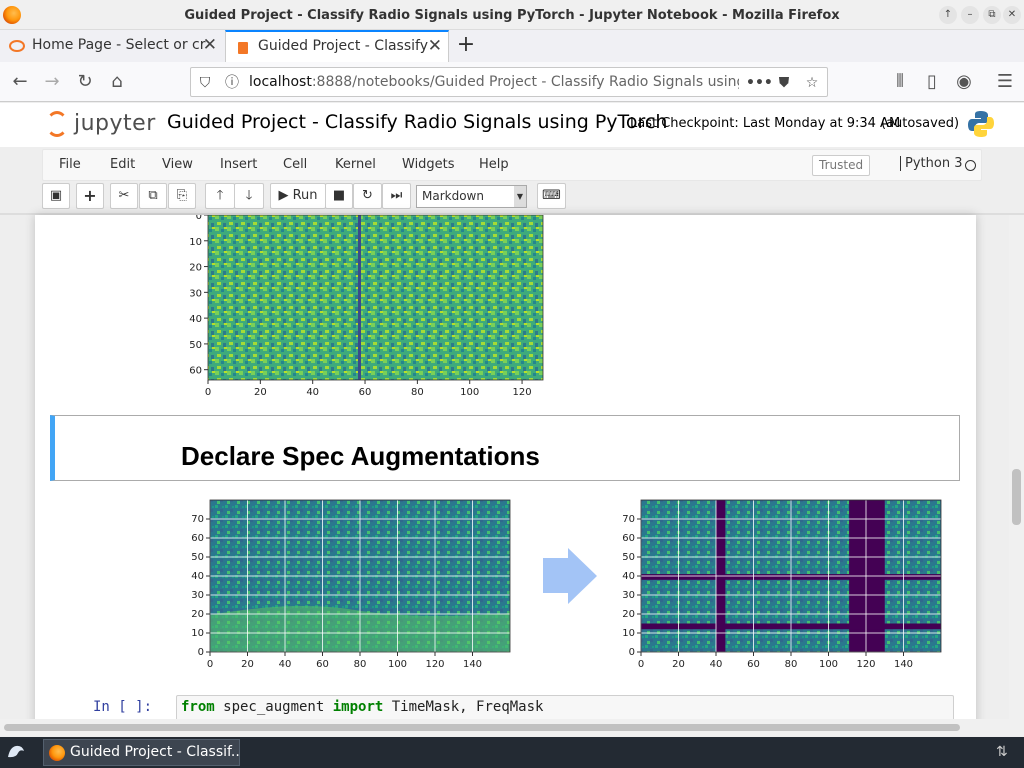 The image size is (1024, 768). I want to click on checkpoint-status: Last Checkpoint: Last Monday at 9:34 AM, so click(765, 123).